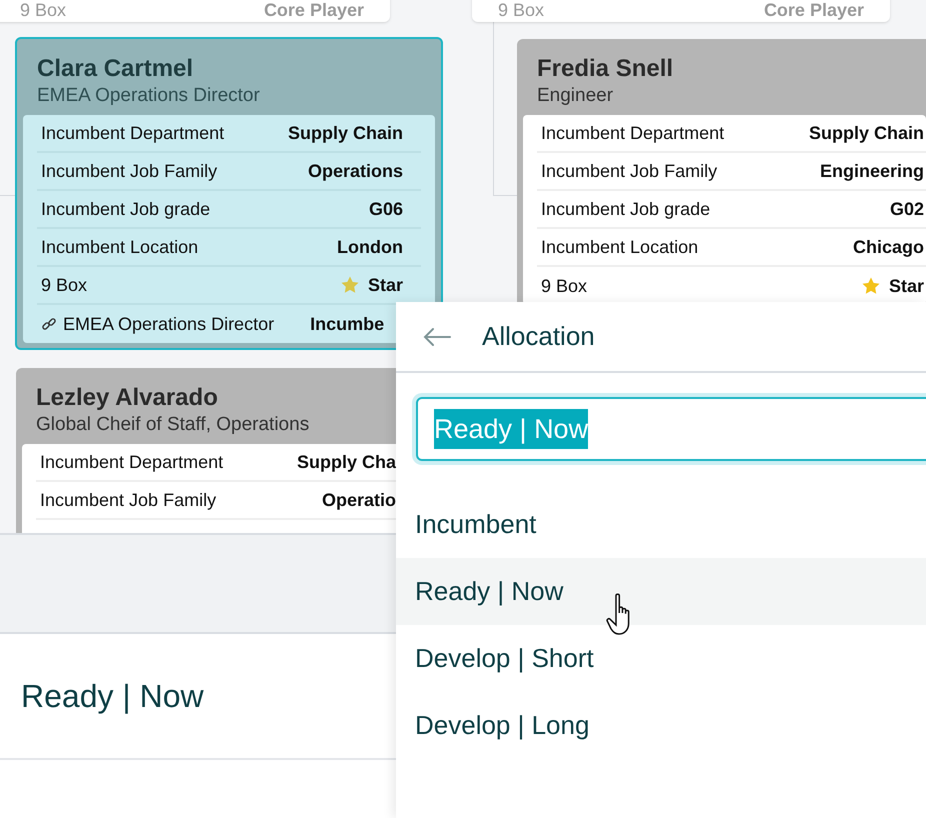 The width and height of the screenshot is (926, 818). I want to click on panel-title: Allocation, so click(538, 336).